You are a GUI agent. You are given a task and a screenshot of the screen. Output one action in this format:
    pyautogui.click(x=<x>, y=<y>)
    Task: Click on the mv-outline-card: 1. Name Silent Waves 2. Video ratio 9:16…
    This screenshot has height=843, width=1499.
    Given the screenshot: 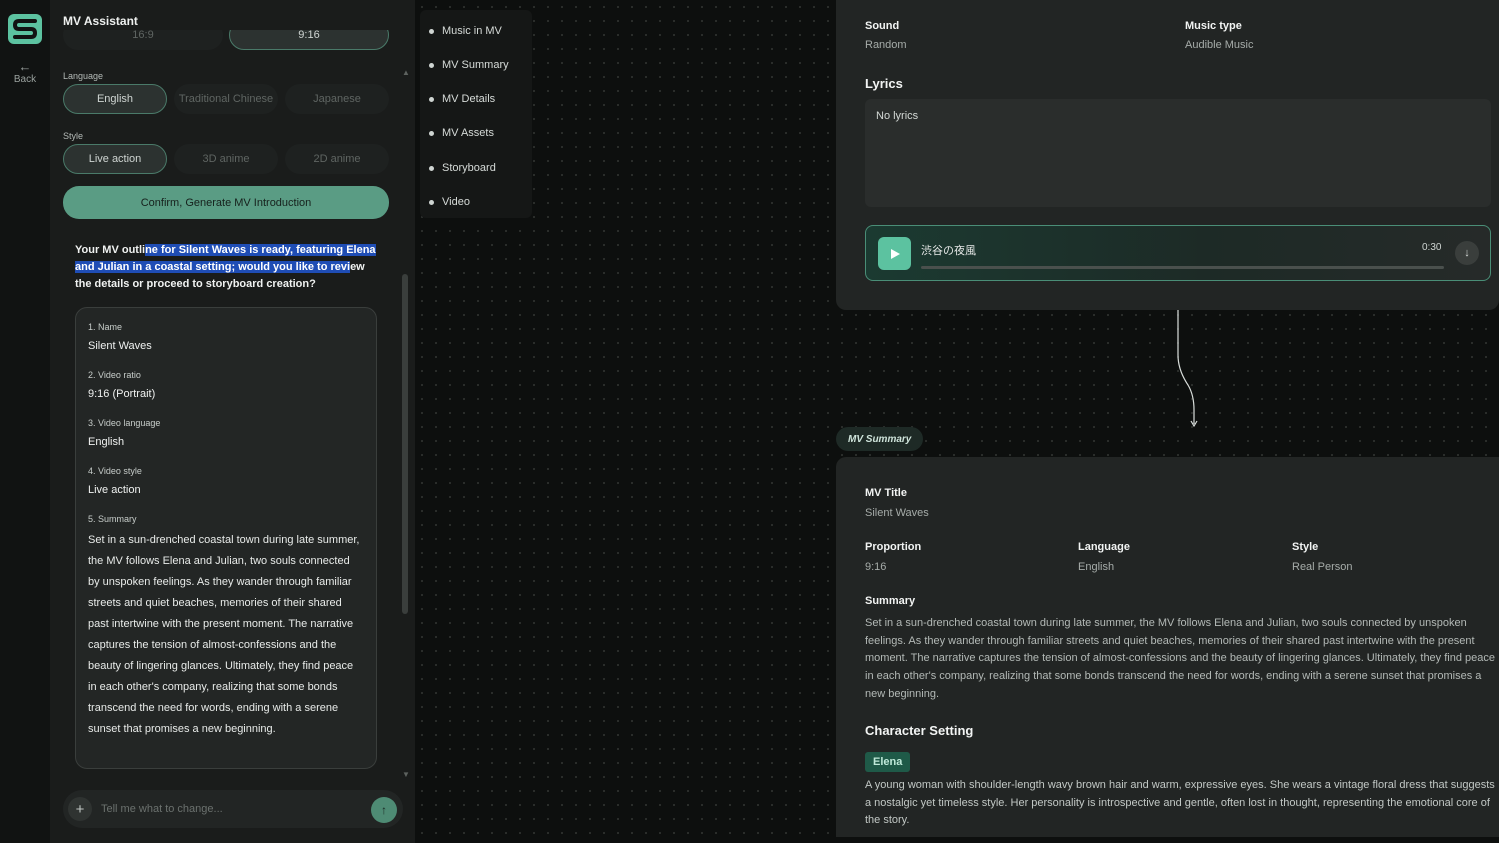 What is the action you would take?
    pyautogui.click(x=226, y=538)
    